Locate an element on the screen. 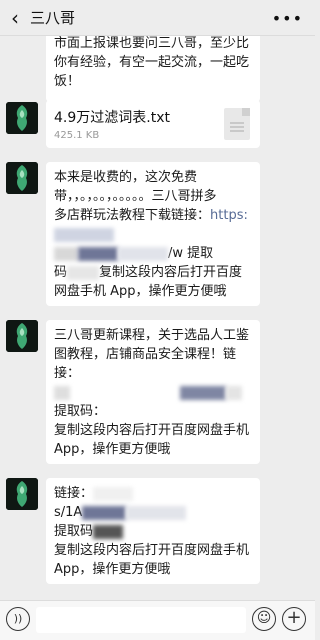 This screenshot has height=640, width=320. file-message: 4.9万过滤词表.txt 425.1 KB is located at coordinates (153, 124).